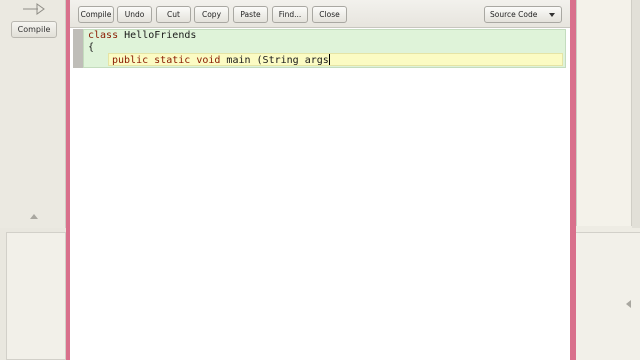 The width and height of the screenshot is (640, 360). Describe the element at coordinates (34, 216) in the screenshot. I see `collapse-up-icon` at that location.